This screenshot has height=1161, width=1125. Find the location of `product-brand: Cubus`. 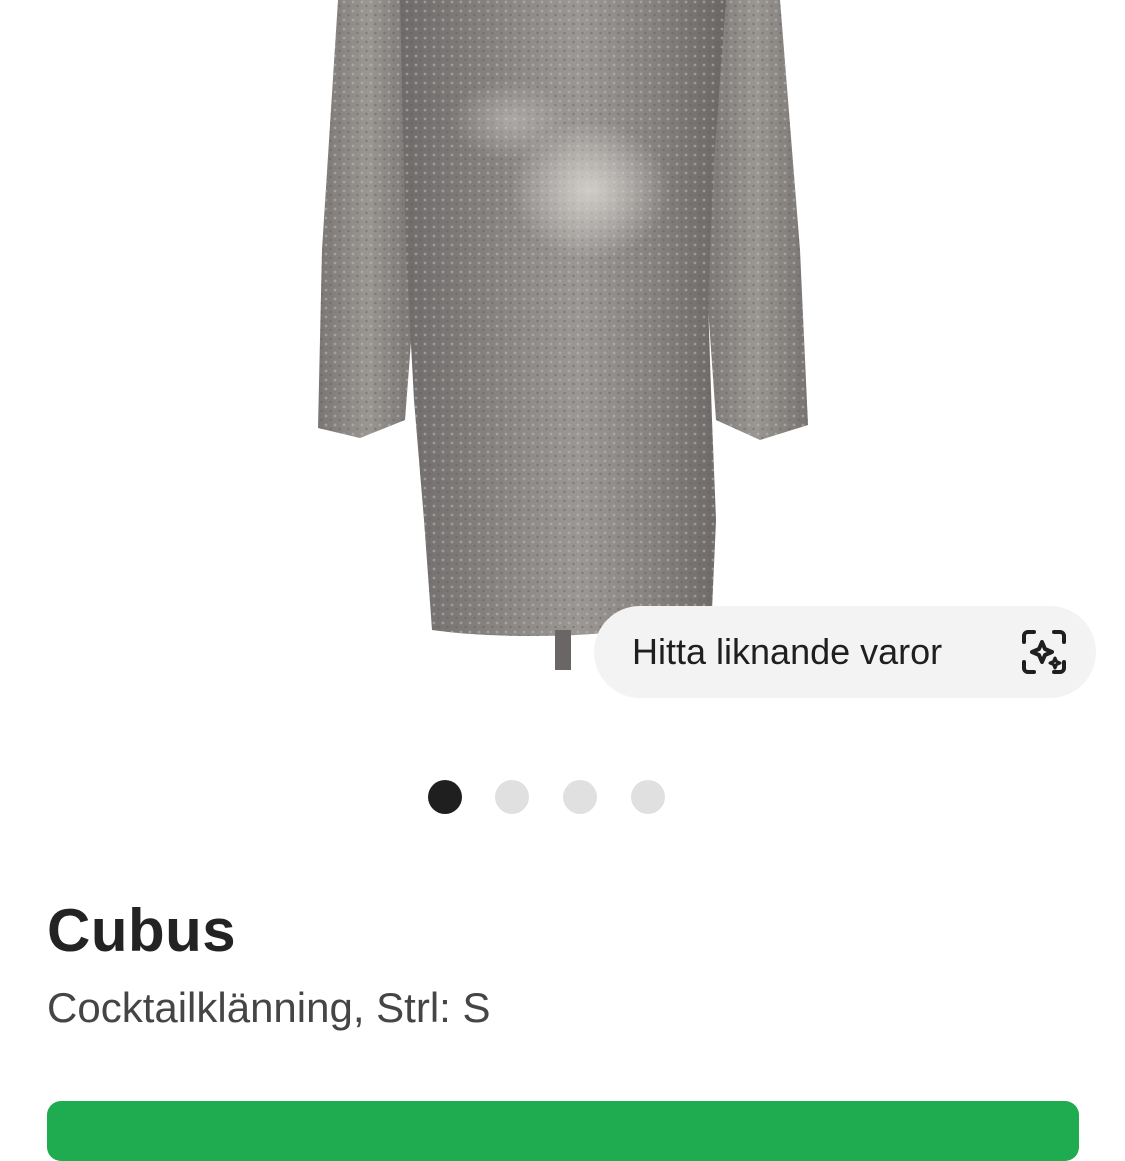

product-brand: Cubus is located at coordinates (142, 930).